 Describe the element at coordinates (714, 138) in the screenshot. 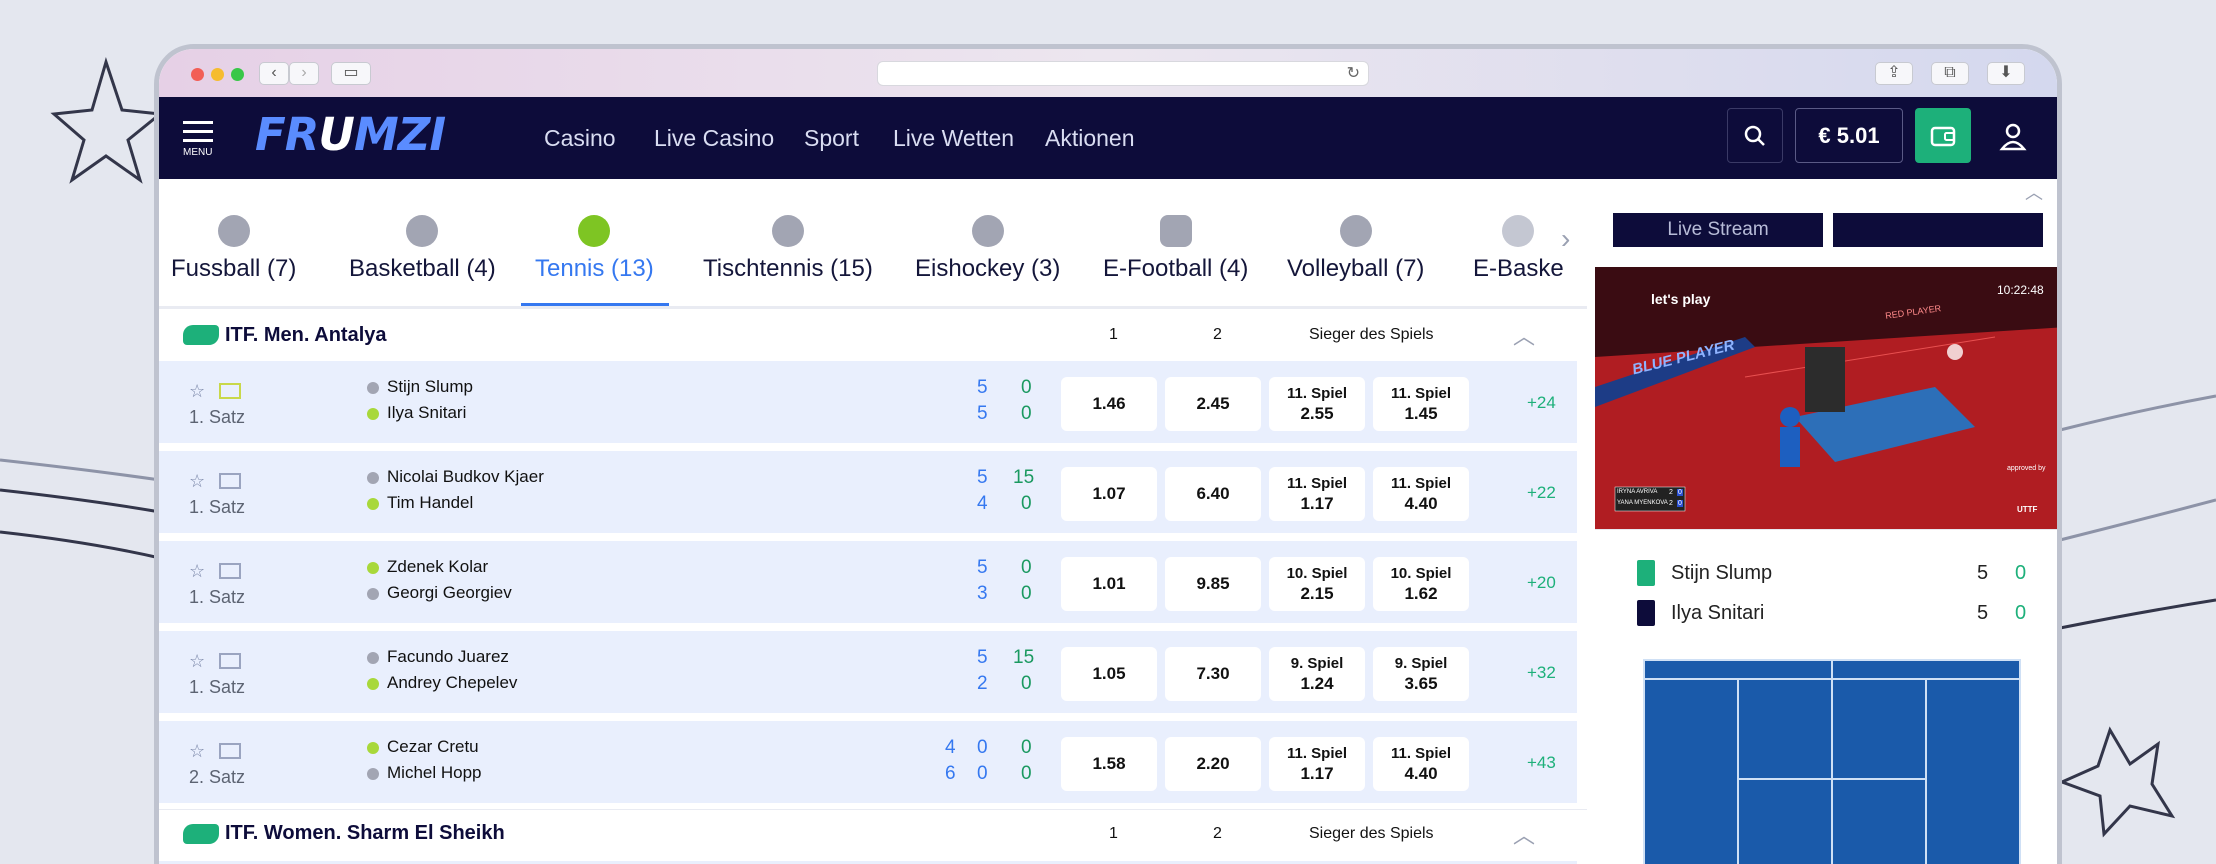

I see `nav-live-casino: Live Casino` at that location.